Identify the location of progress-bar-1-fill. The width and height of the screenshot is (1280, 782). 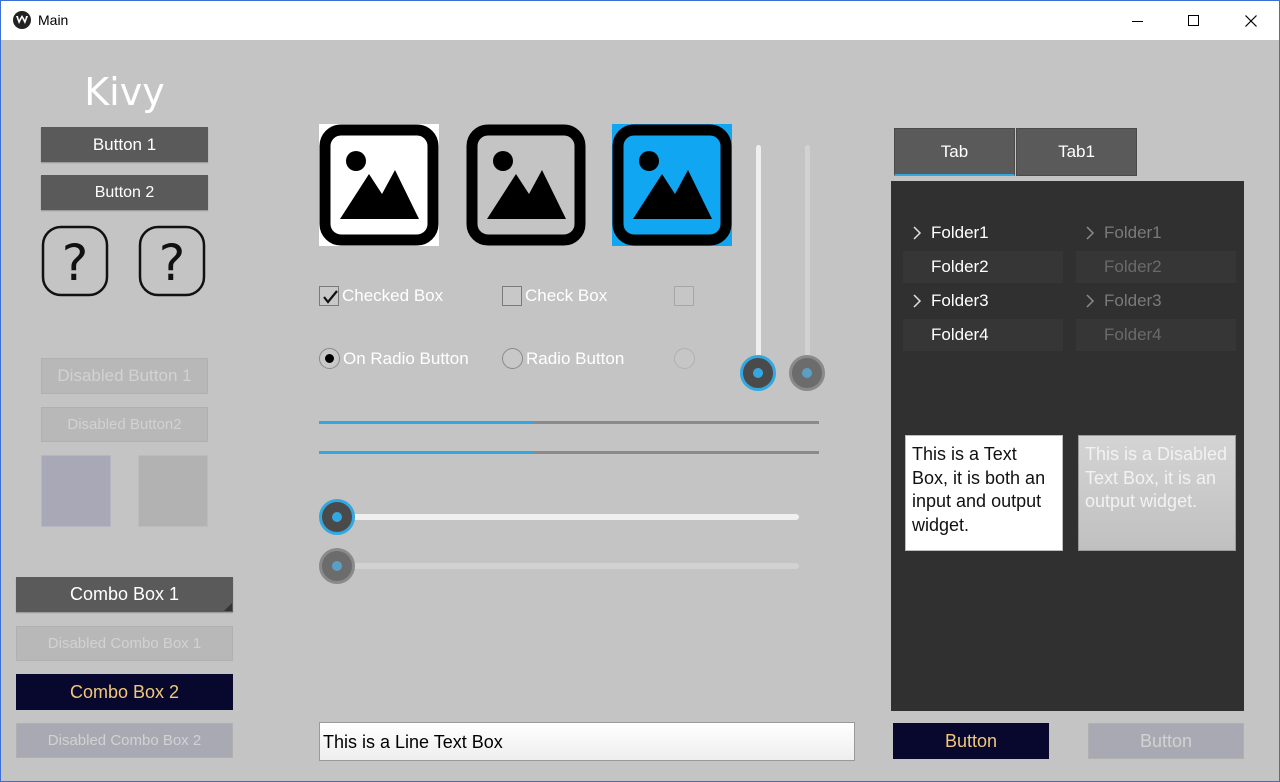
(426, 422).